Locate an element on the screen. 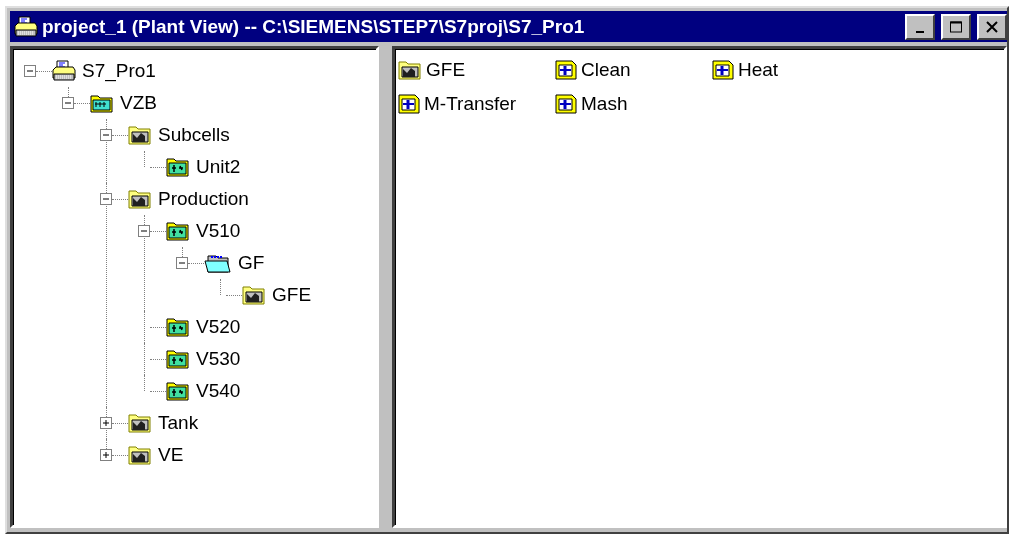 This screenshot has width=1009, height=534. object-item: M-Transfer is located at coordinates (470, 104).